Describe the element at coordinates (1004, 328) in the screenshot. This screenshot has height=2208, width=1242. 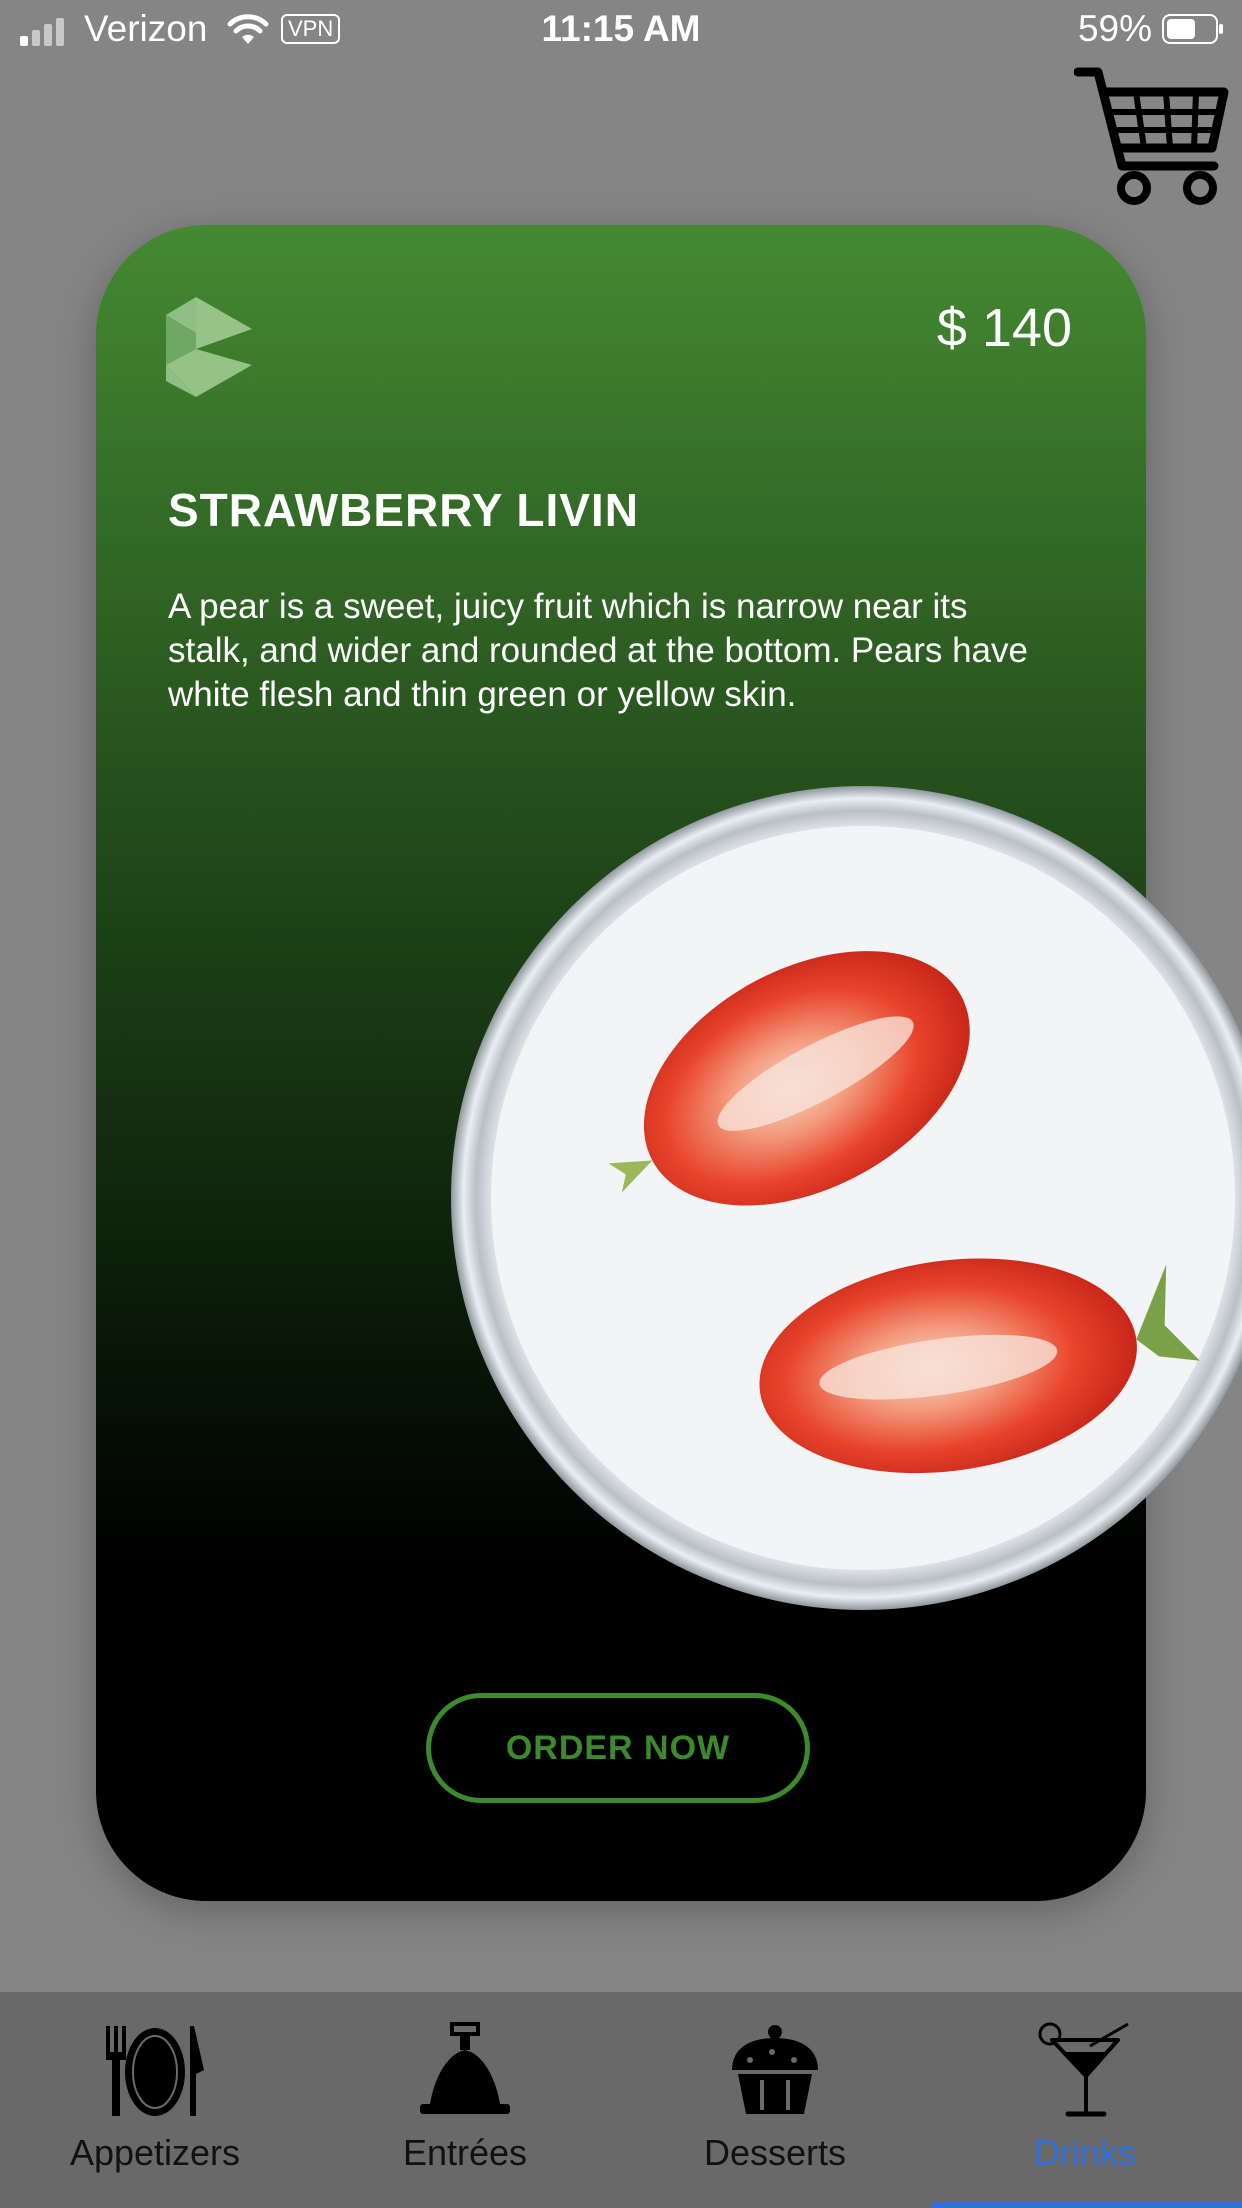
I see `product-price: $ 140` at that location.